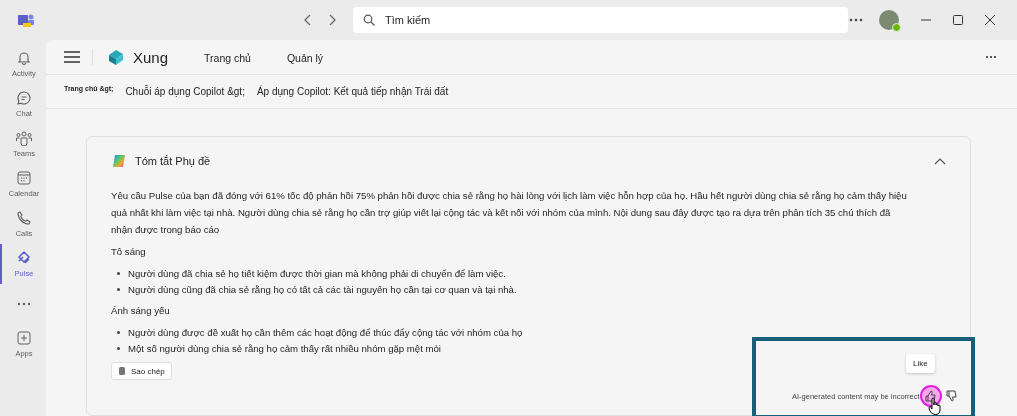 This screenshot has height=416, width=1017. What do you see at coordinates (600, 20) in the screenshot?
I see `search-field: Tìm kiếm` at bounding box center [600, 20].